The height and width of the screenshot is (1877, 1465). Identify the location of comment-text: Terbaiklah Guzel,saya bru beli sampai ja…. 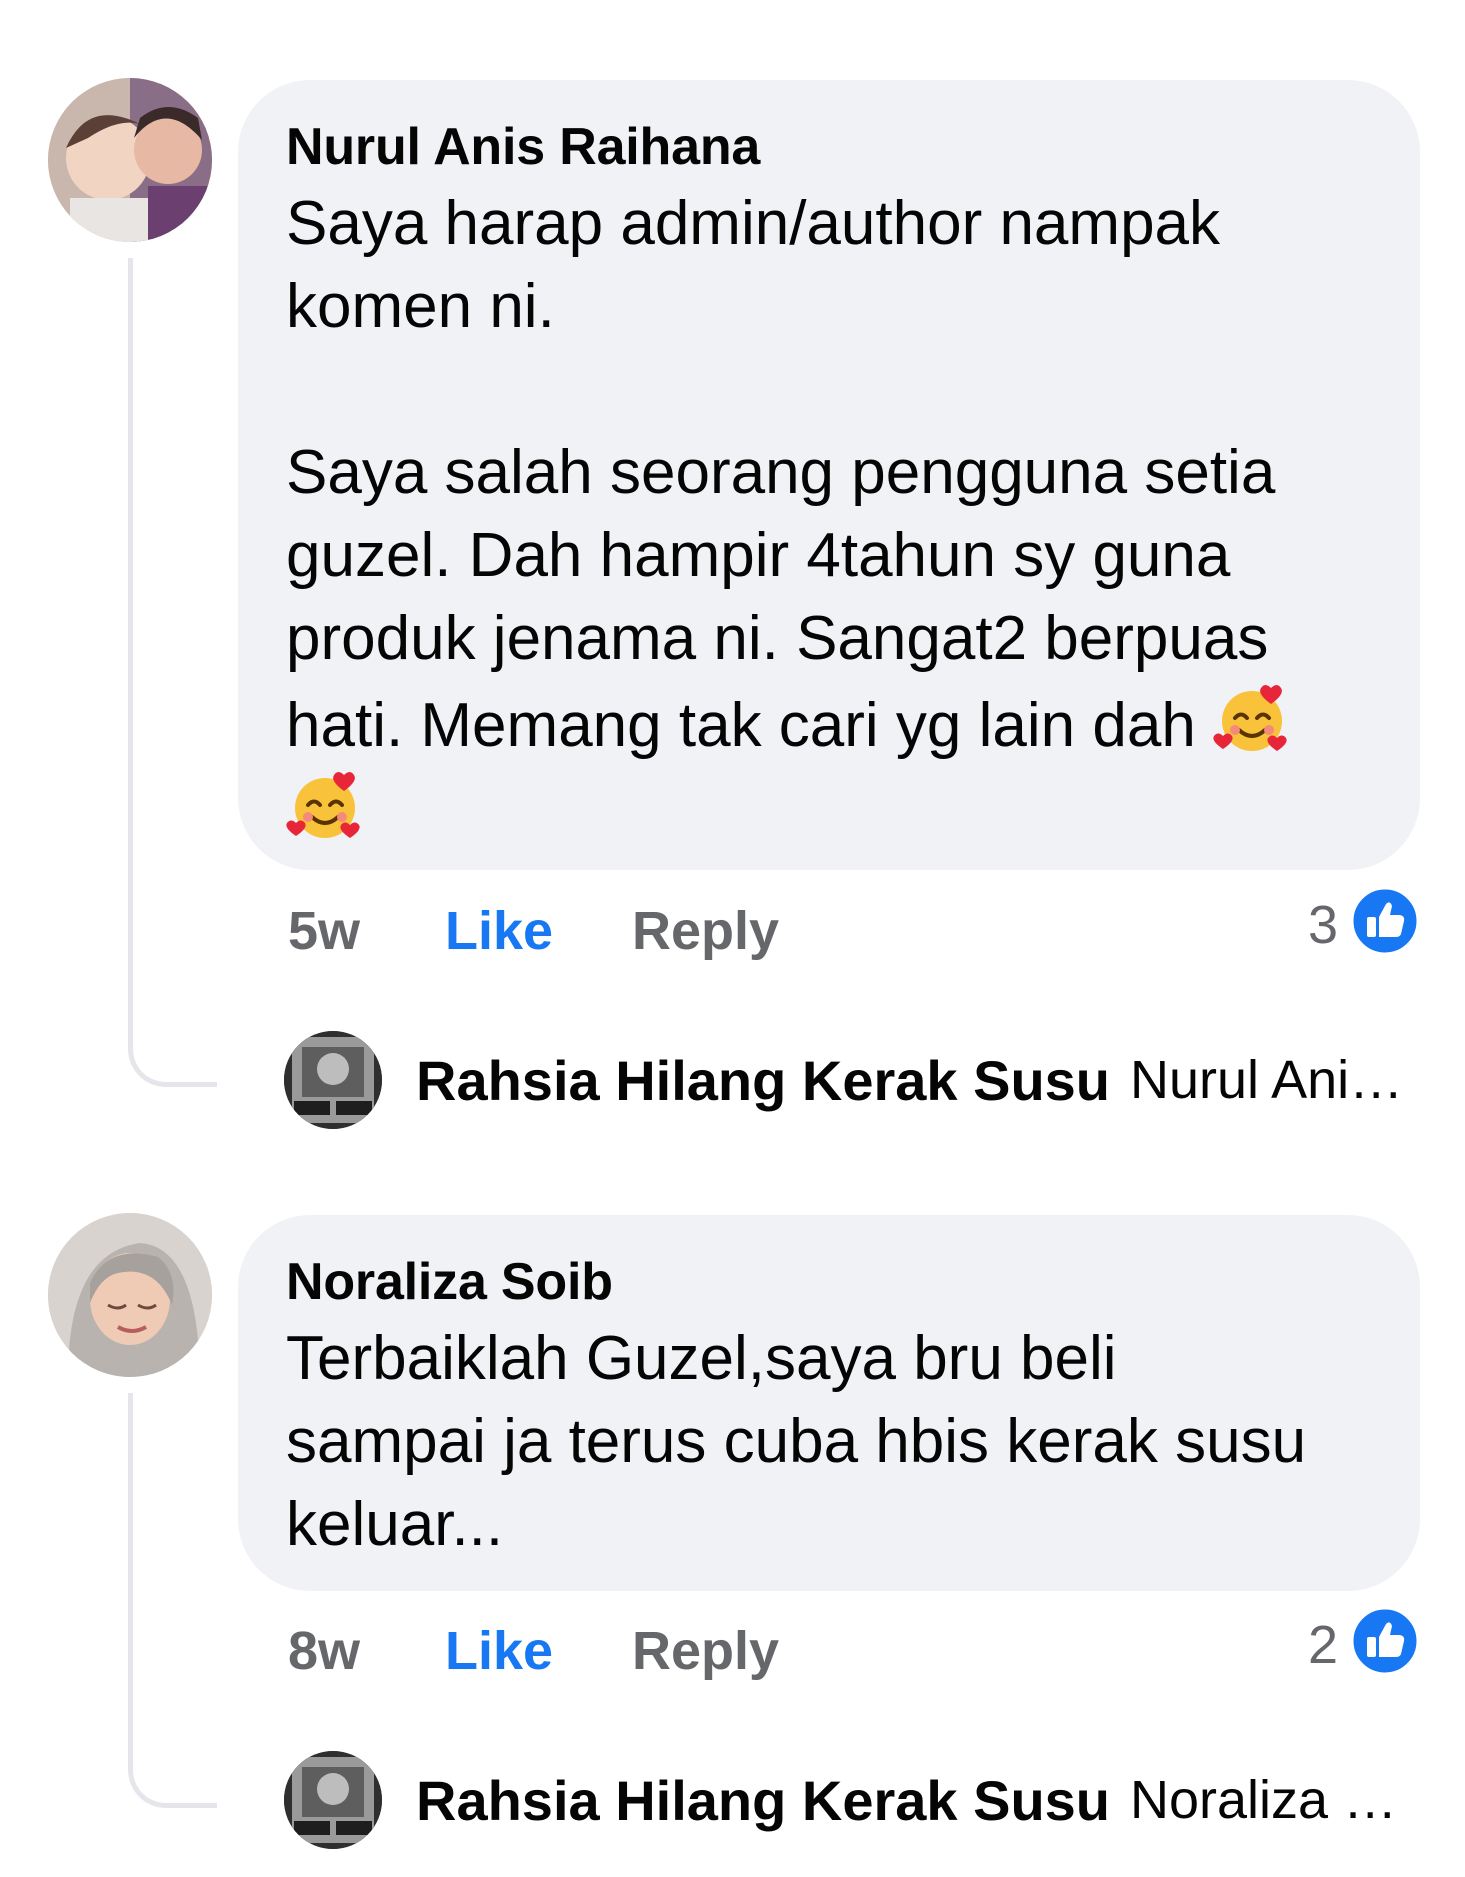
(796, 1441).